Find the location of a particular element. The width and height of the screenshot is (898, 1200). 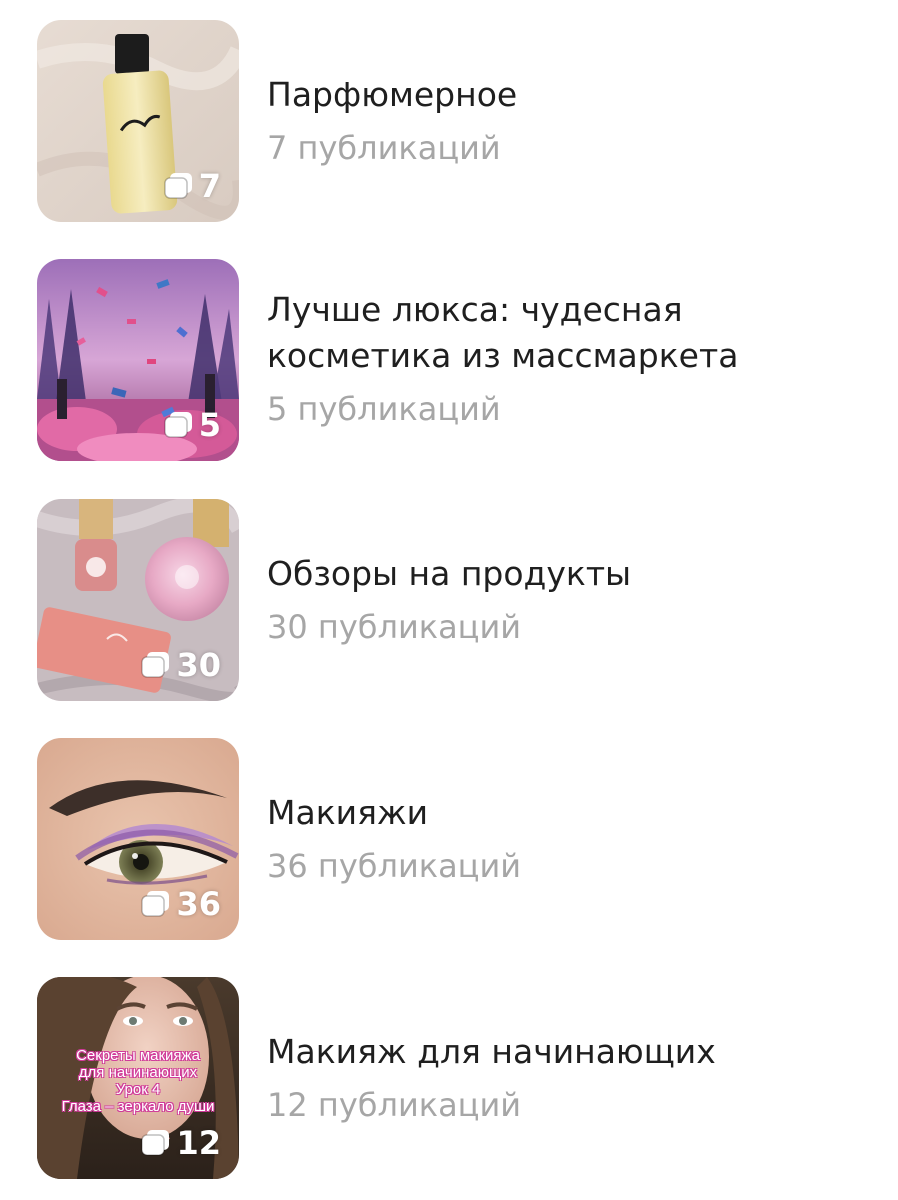

collection-title: Макияж для начинающих is located at coordinates (567, 1052).